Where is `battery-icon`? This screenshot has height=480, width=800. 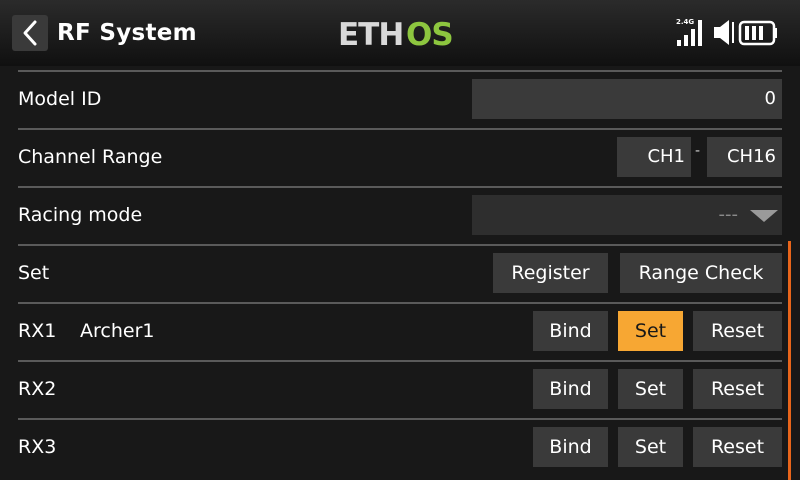 battery-icon is located at coordinates (757, 33).